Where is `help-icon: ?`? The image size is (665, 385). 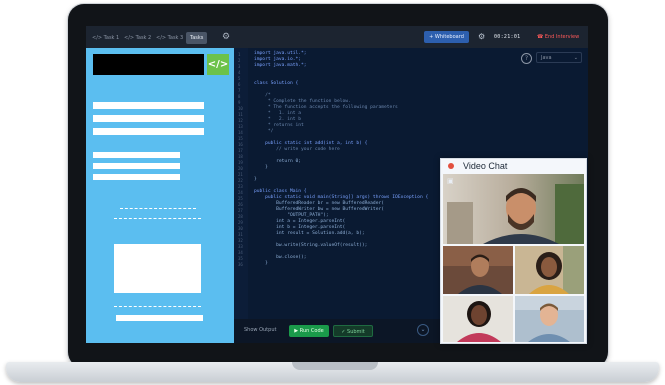 help-icon: ? is located at coordinates (526, 58).